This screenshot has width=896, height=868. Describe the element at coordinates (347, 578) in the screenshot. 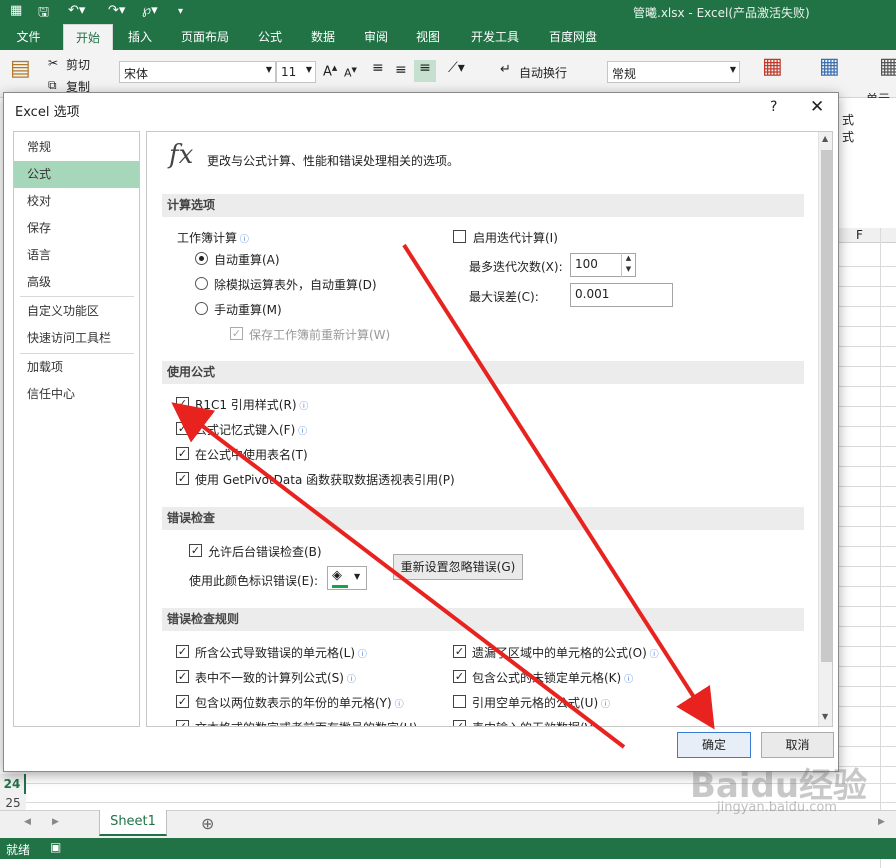

I see `error-color-picker: ◈ ▼` at that location.